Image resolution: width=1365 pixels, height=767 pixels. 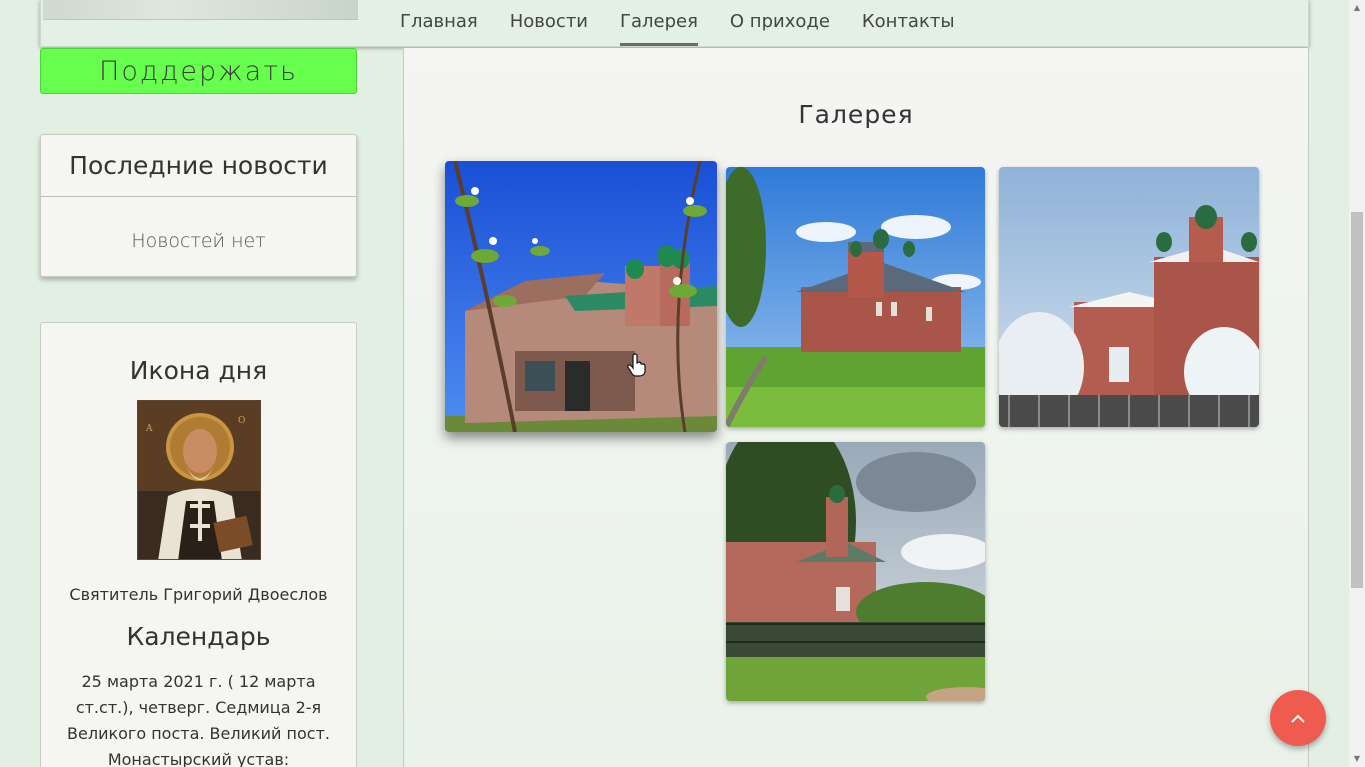 I want to click on hand-pointer-icon, so click(x=636, y=365).